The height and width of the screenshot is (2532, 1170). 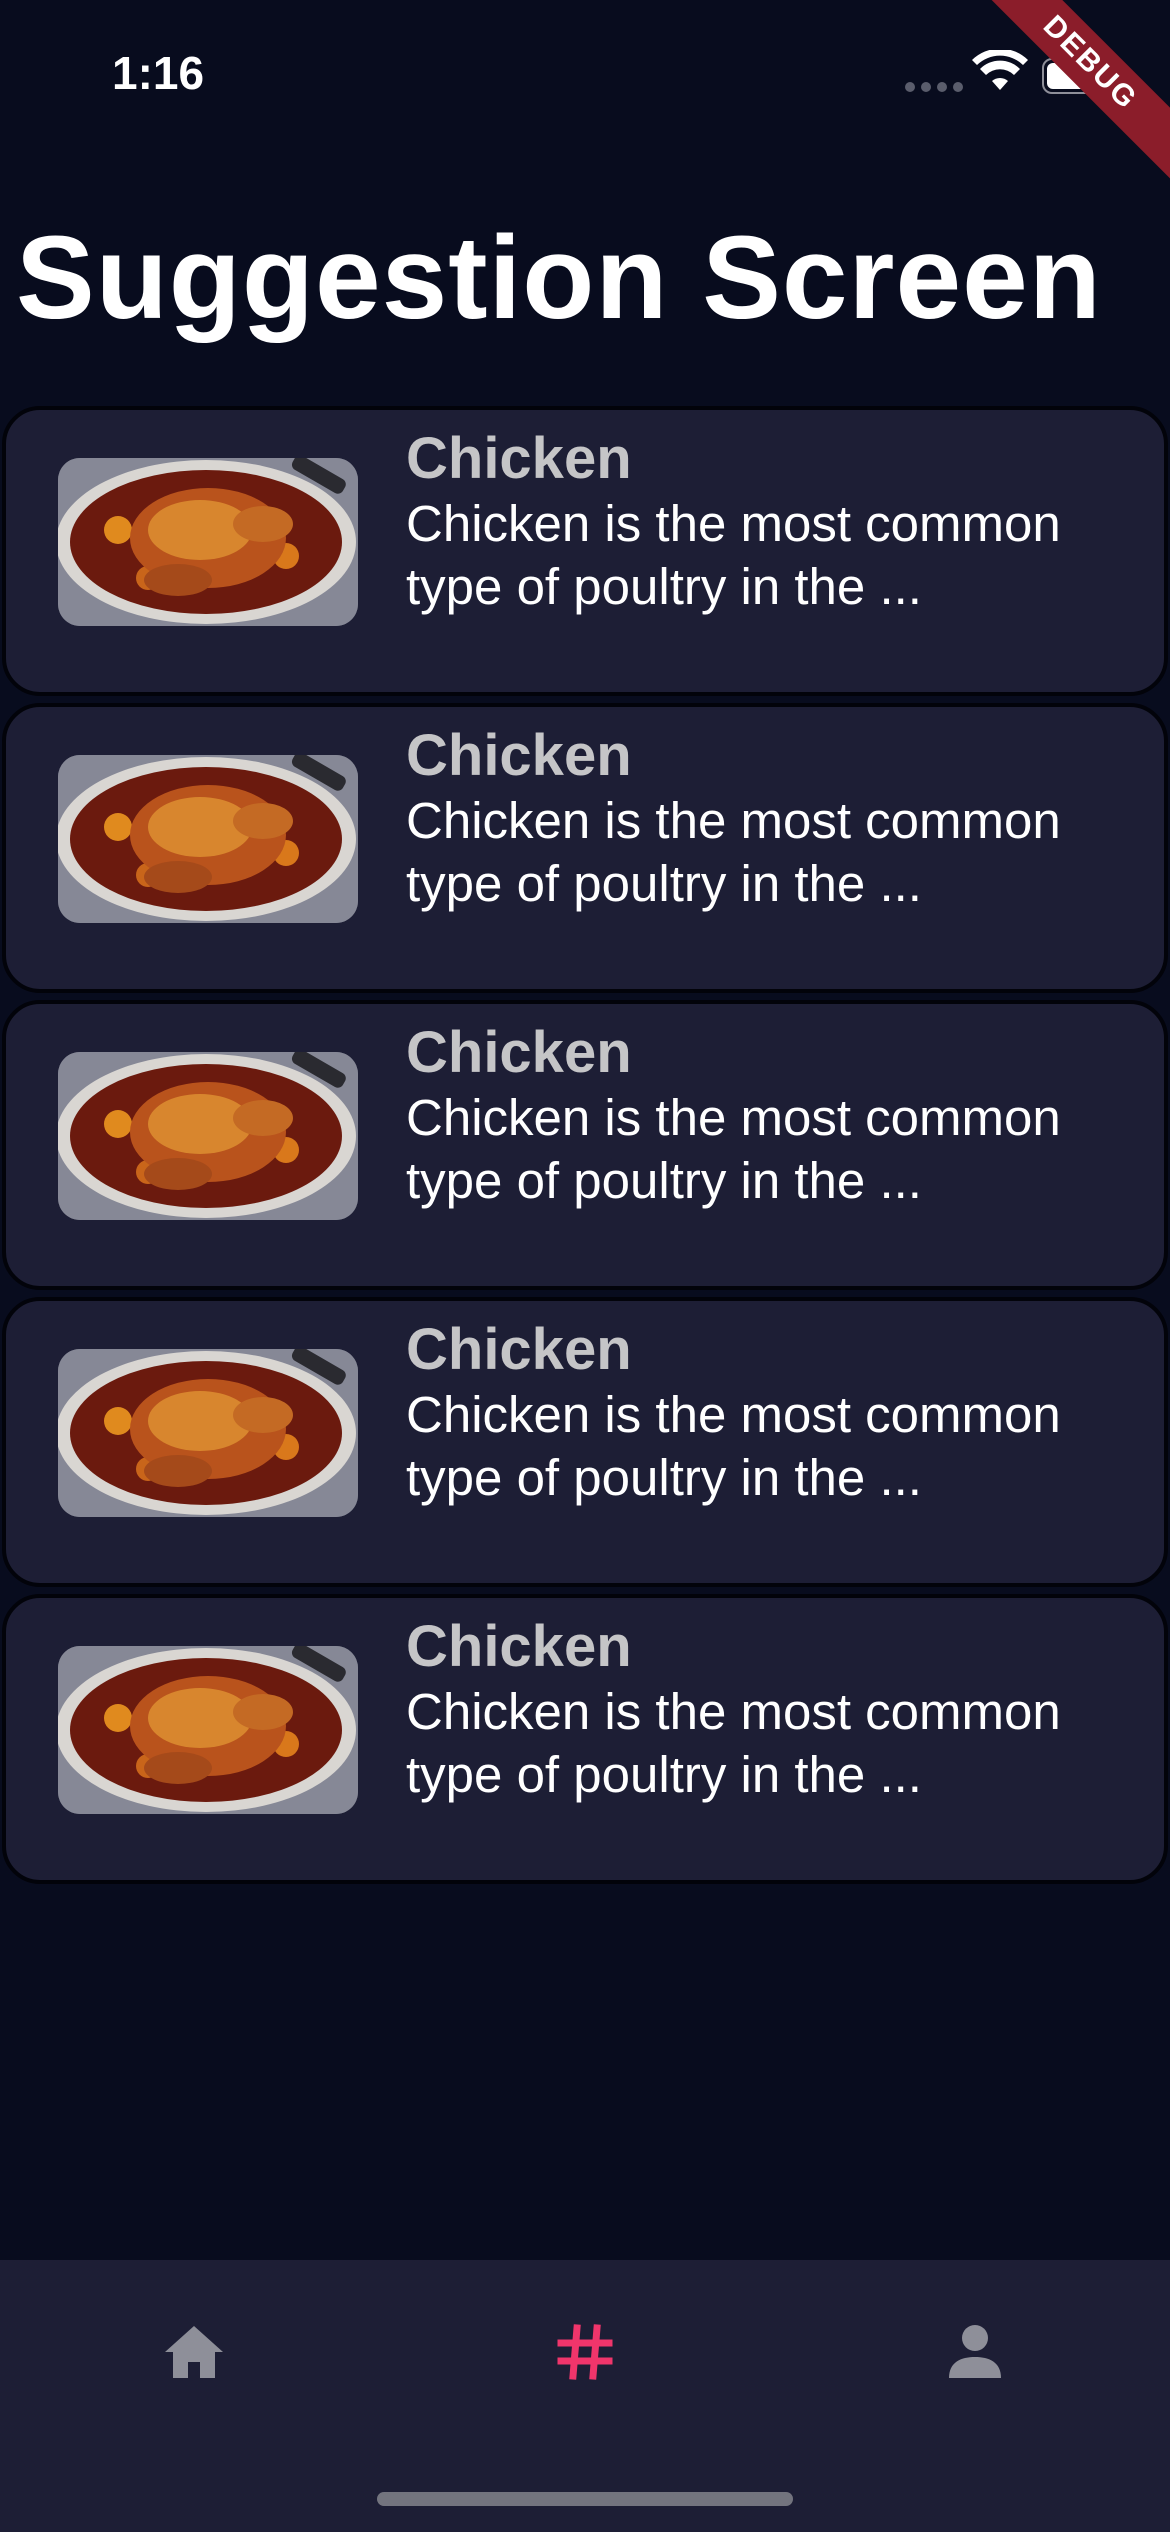 I want to click on home-indicator, so click(x=585, y=2499).